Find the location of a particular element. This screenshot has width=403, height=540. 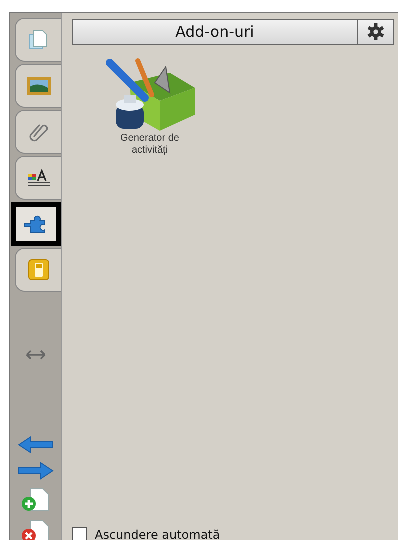

back-arrow-icon is located at coordinates (36, 445).